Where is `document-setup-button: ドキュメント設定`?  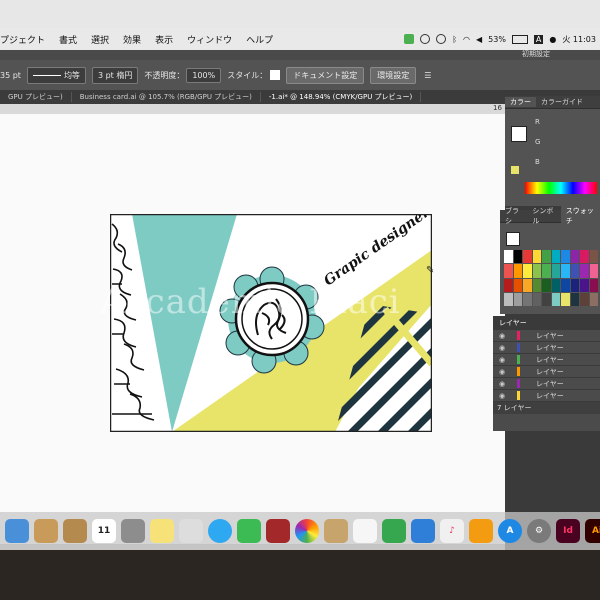 document-setup-button: ドキュメント設定 is located at coordinates (325, 75).